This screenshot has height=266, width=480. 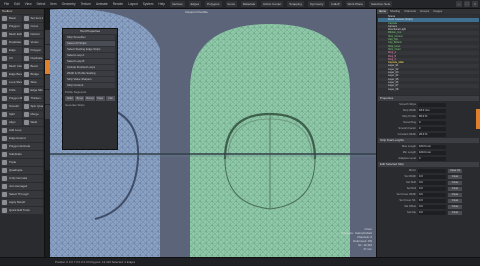 I want to click on toolbar-button: Symmetry, so click(x=316, y=4).